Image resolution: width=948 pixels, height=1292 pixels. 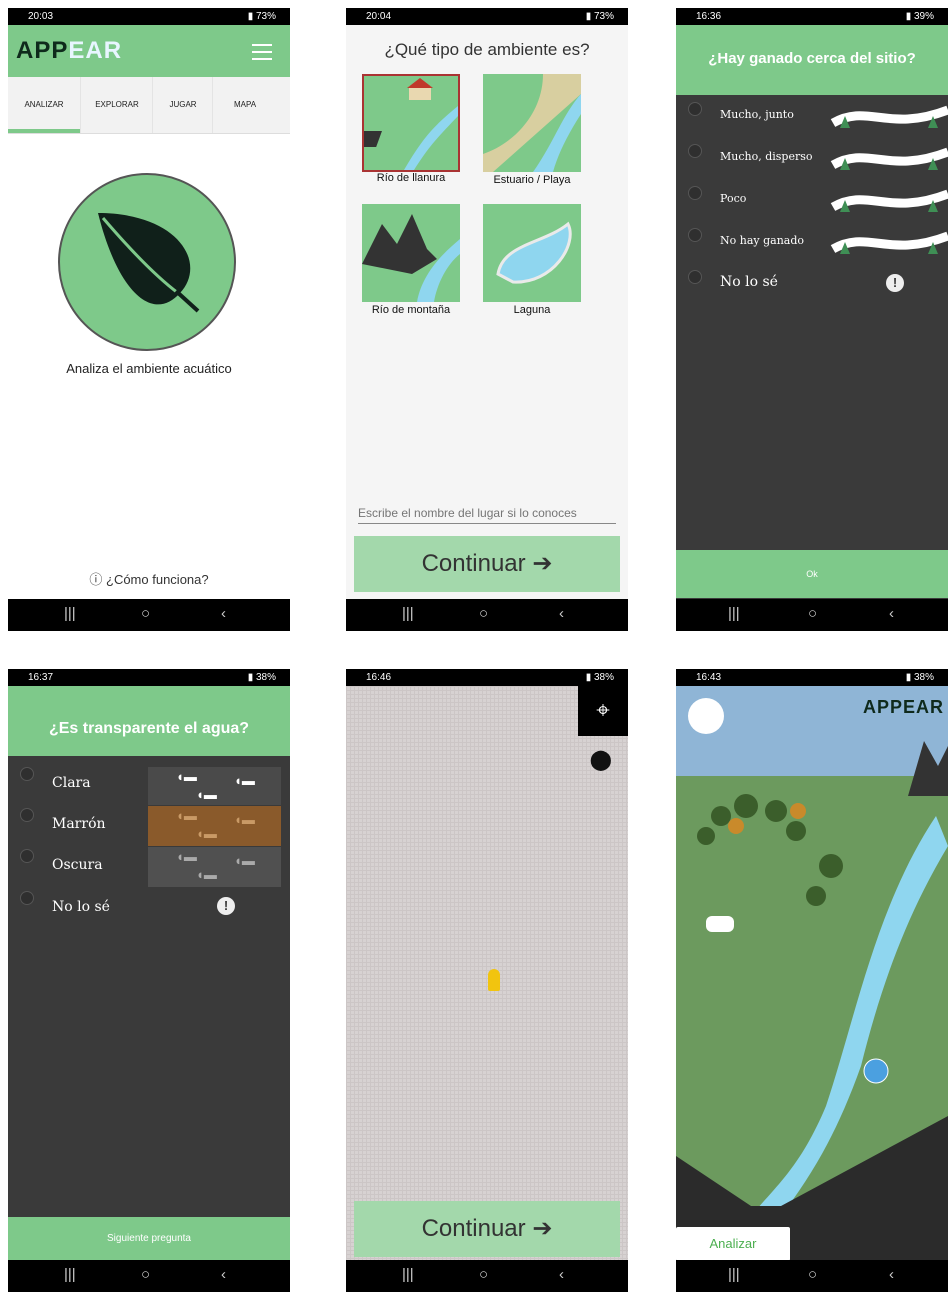 What do you see at coordinates (532, 123) in the screenshot?
I see `estuario-image` at bounding box center [532, 123].